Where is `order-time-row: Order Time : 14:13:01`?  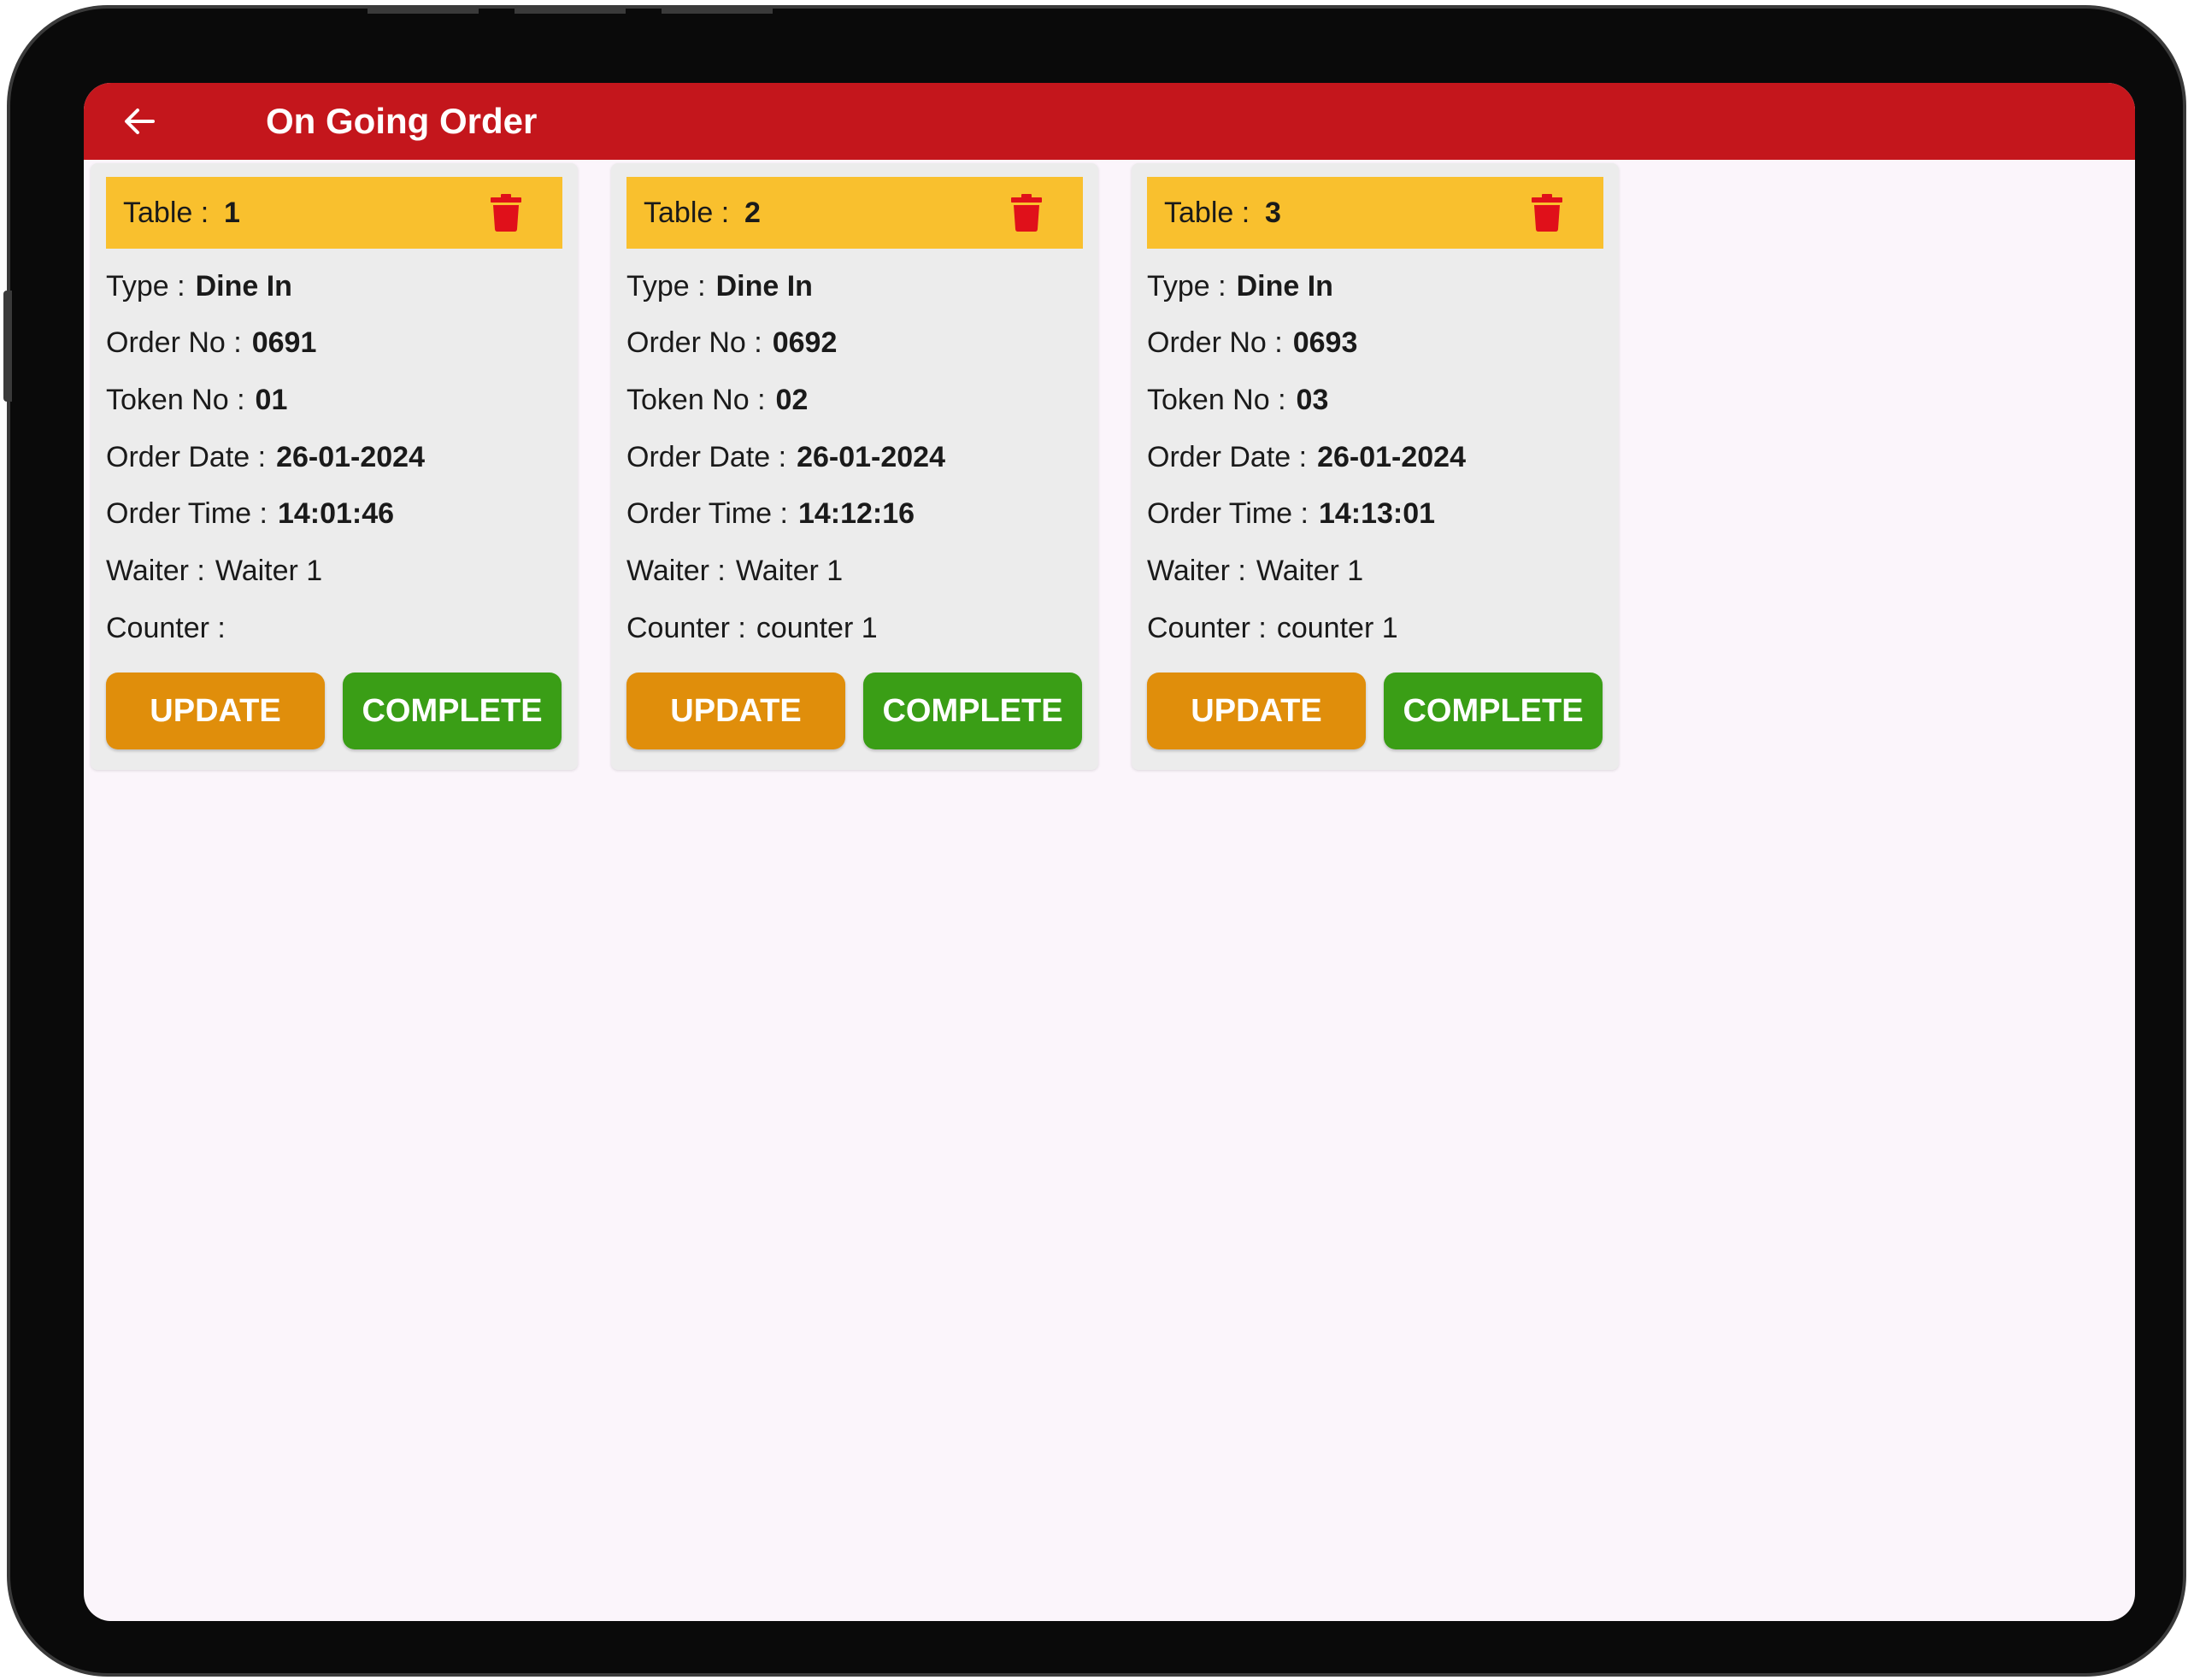
order-time-row: Order Time : 14:13:01 is located at coordinates (1291, 513).